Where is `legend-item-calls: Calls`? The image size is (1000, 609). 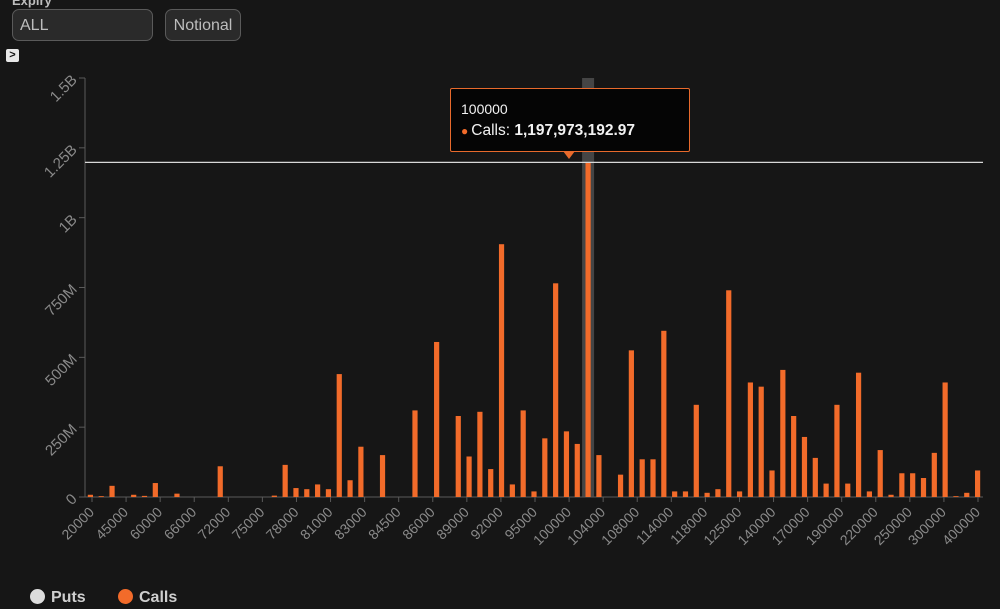 legend-item-calls: Calls is located at coordinates (147, 598).